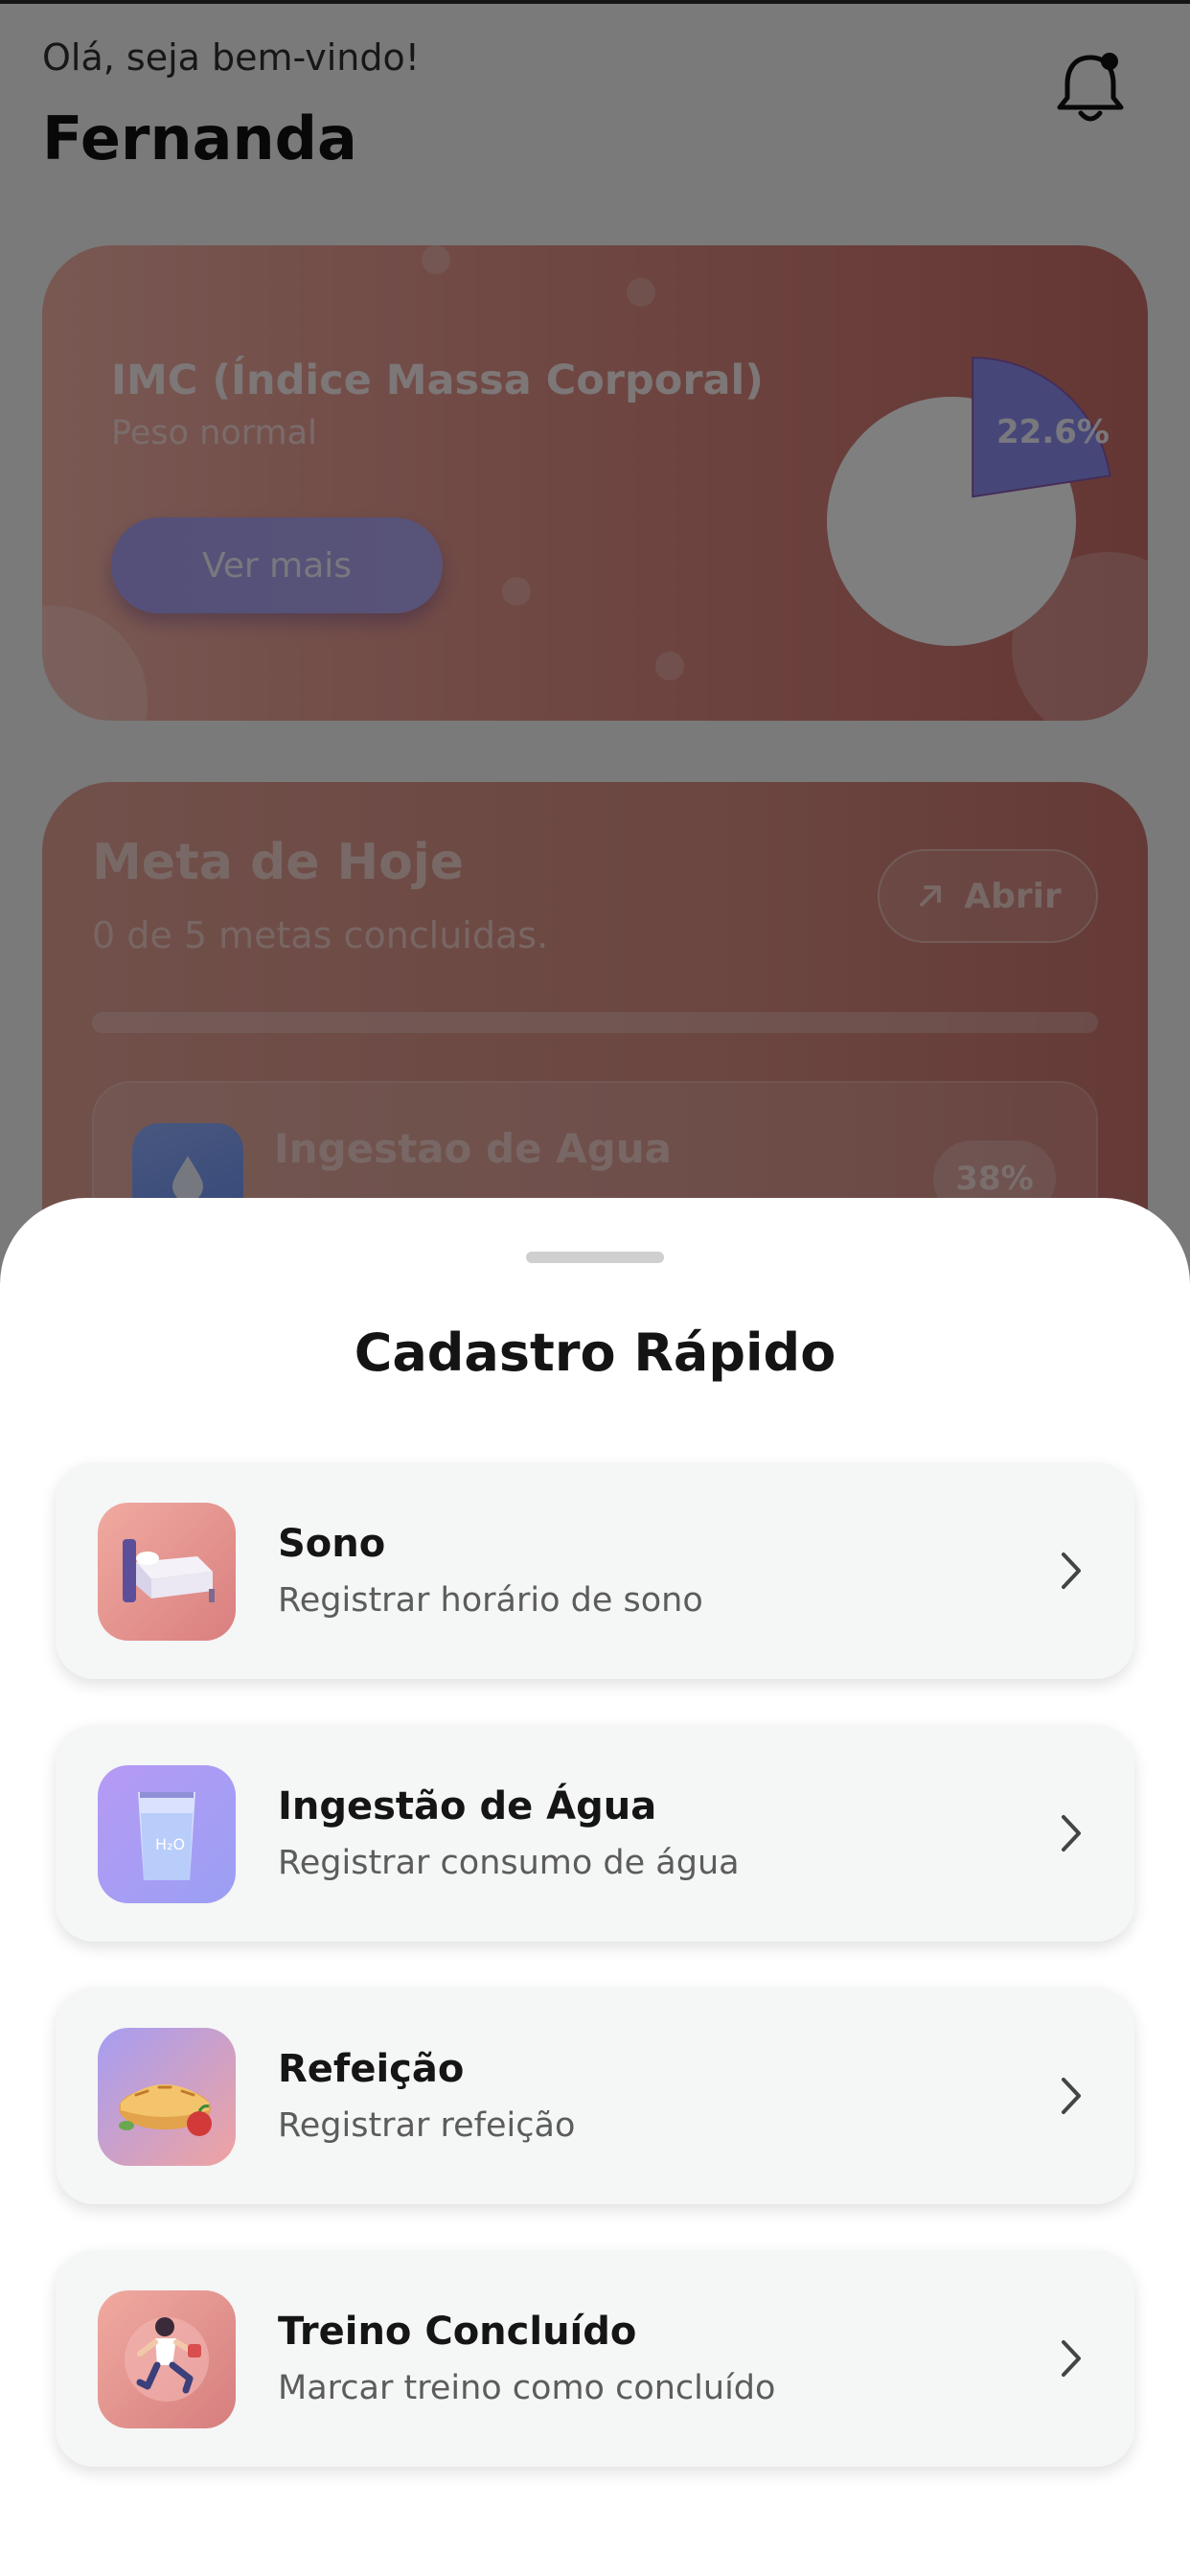 The image size is (1190, 2576). I want to click on option-title: Treino Concluído, so click(458, 2332).